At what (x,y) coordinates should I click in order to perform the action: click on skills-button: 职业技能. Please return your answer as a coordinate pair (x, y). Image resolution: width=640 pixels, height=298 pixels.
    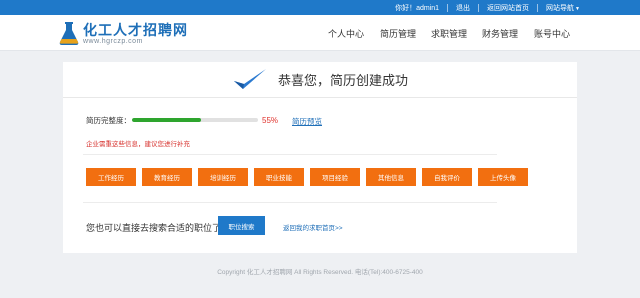
    Looking at the image, I should click on (279, 177).